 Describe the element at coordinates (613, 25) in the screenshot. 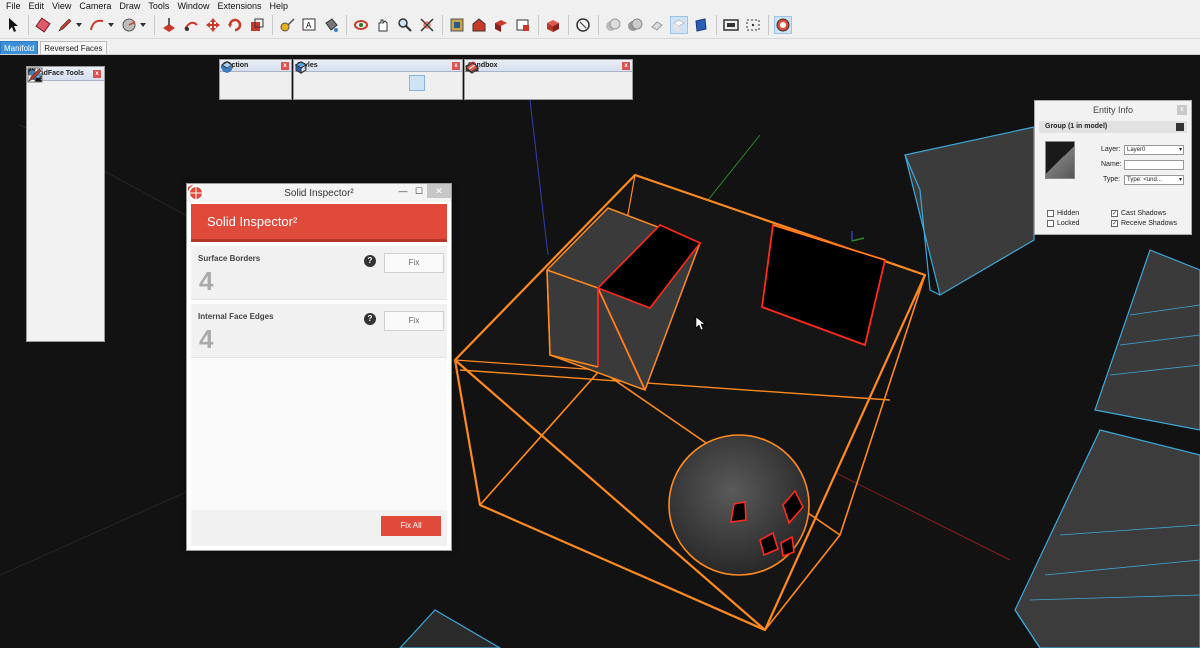

I see `outer-shell-icon` at that location.